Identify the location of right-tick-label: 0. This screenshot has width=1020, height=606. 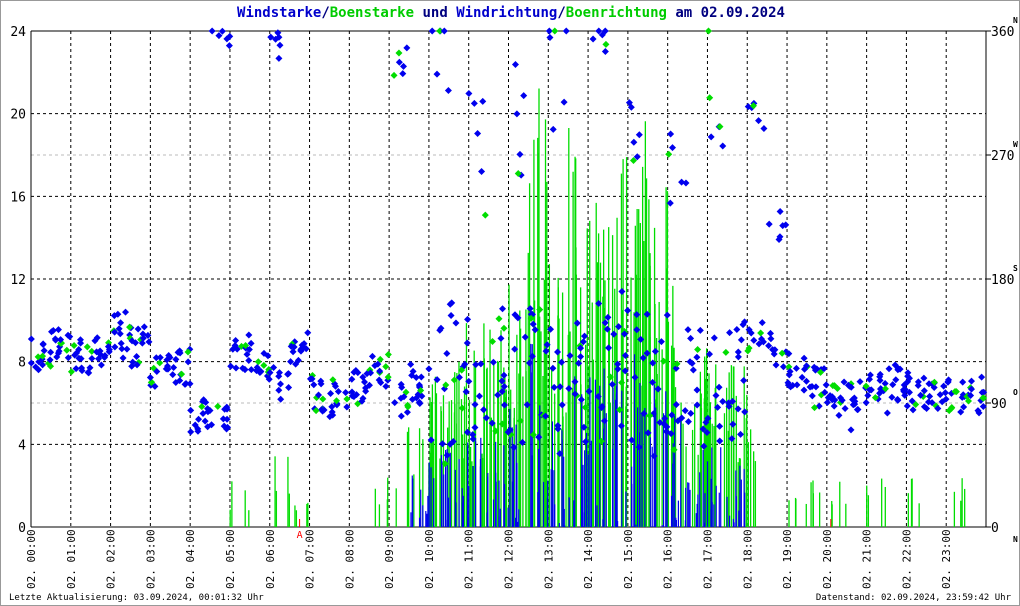
(995, 528).